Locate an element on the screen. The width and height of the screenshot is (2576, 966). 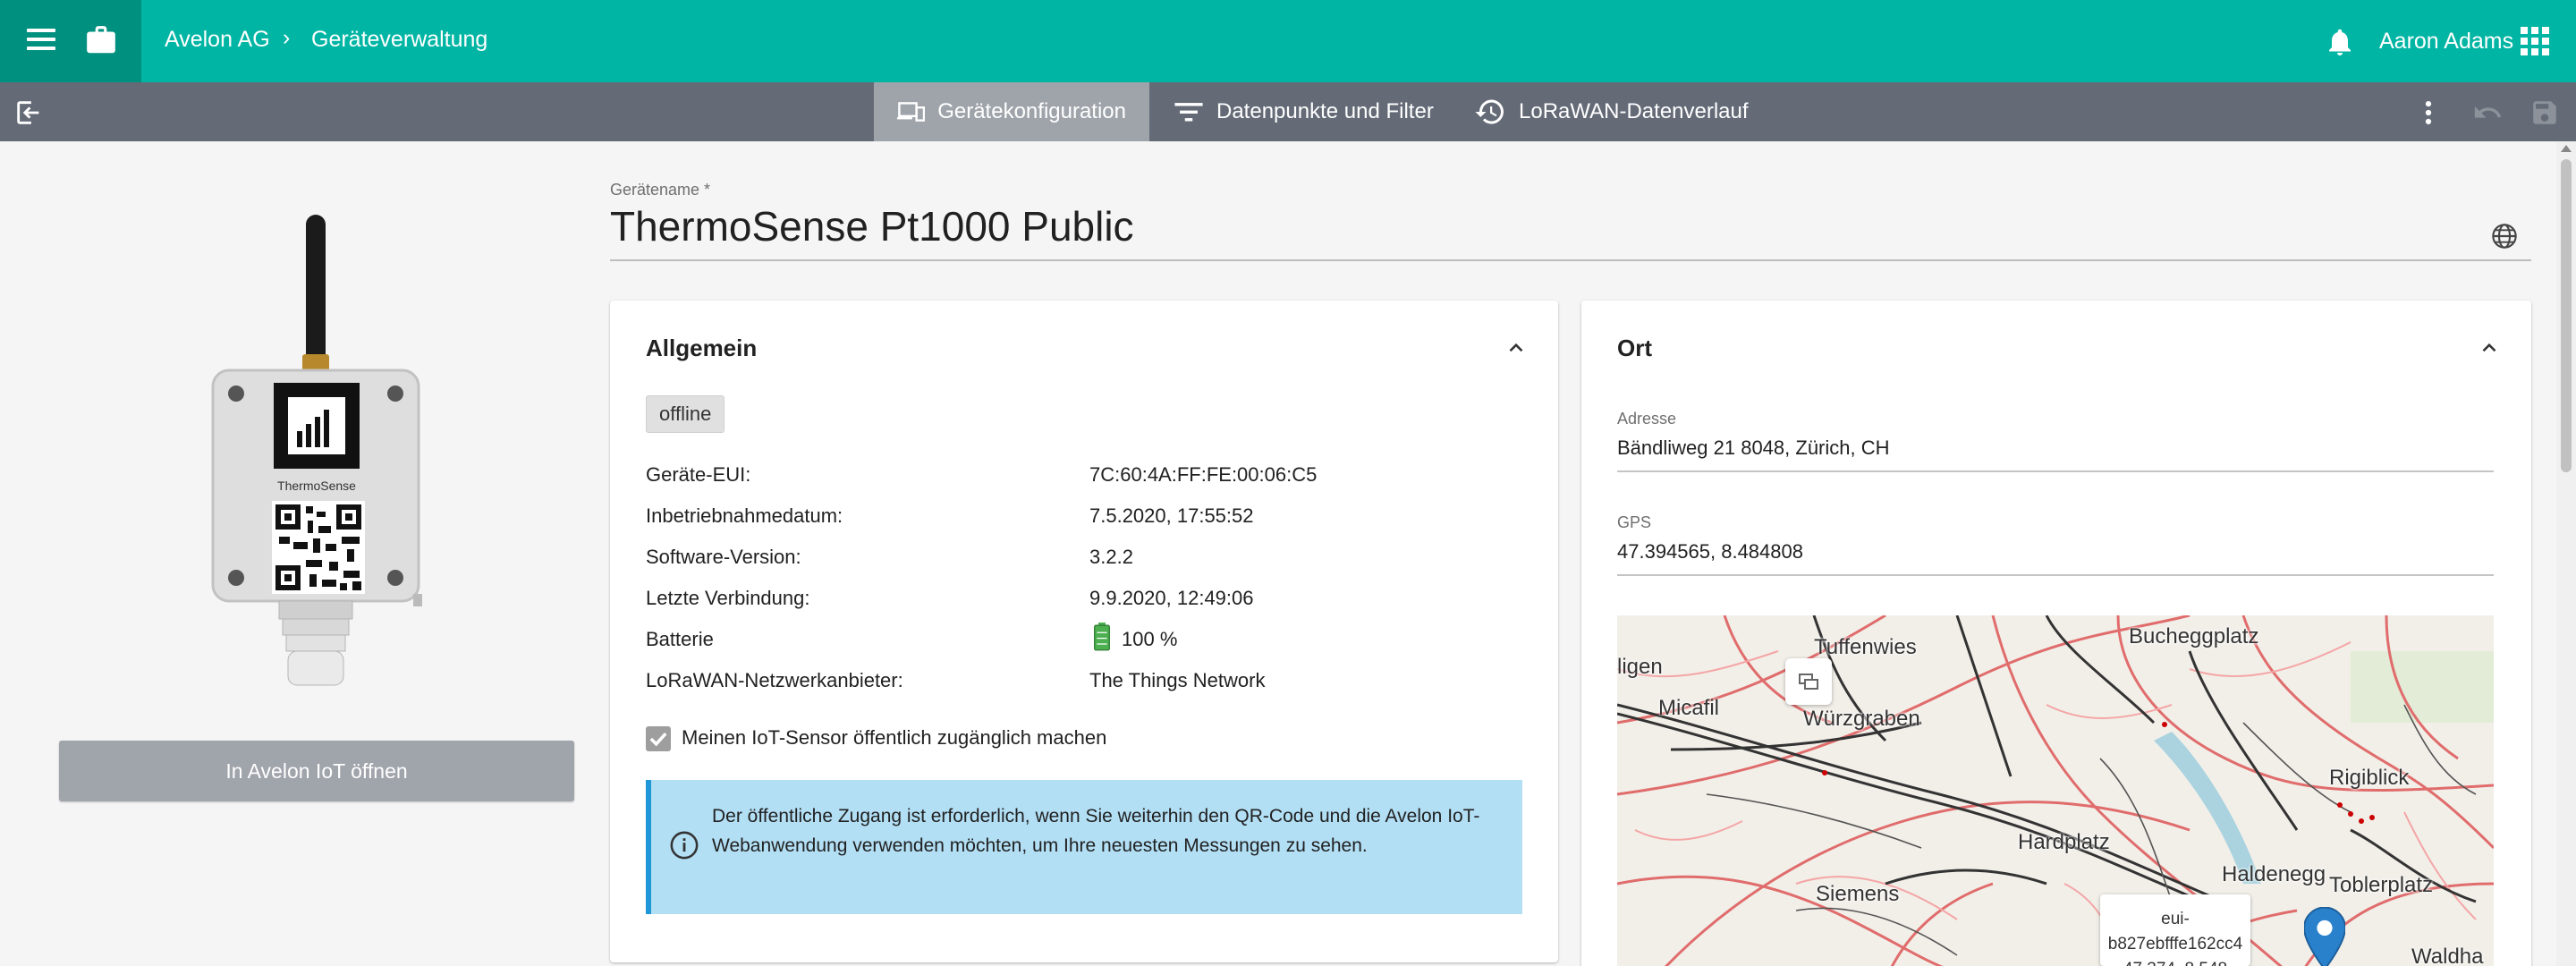
open-in-avelon-iot-button: In Avelon IoT öffnen is located at coordinates (316, 771).